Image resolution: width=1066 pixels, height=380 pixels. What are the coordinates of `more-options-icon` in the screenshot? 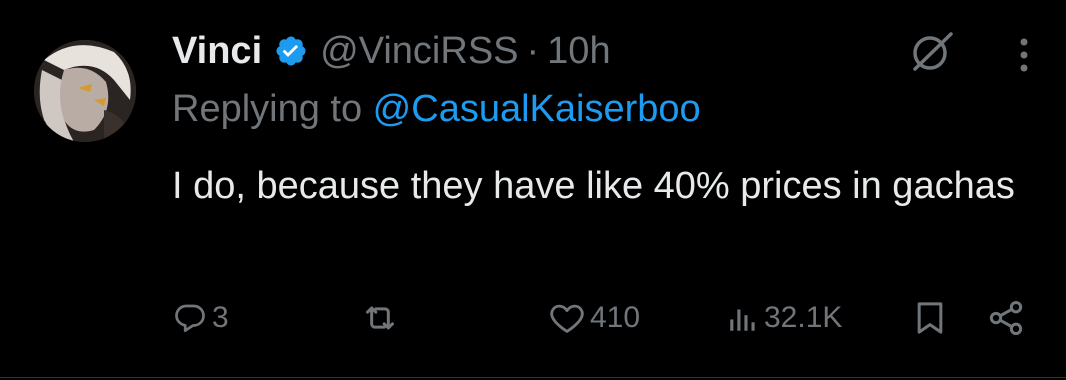 It's located at (1024, 56).